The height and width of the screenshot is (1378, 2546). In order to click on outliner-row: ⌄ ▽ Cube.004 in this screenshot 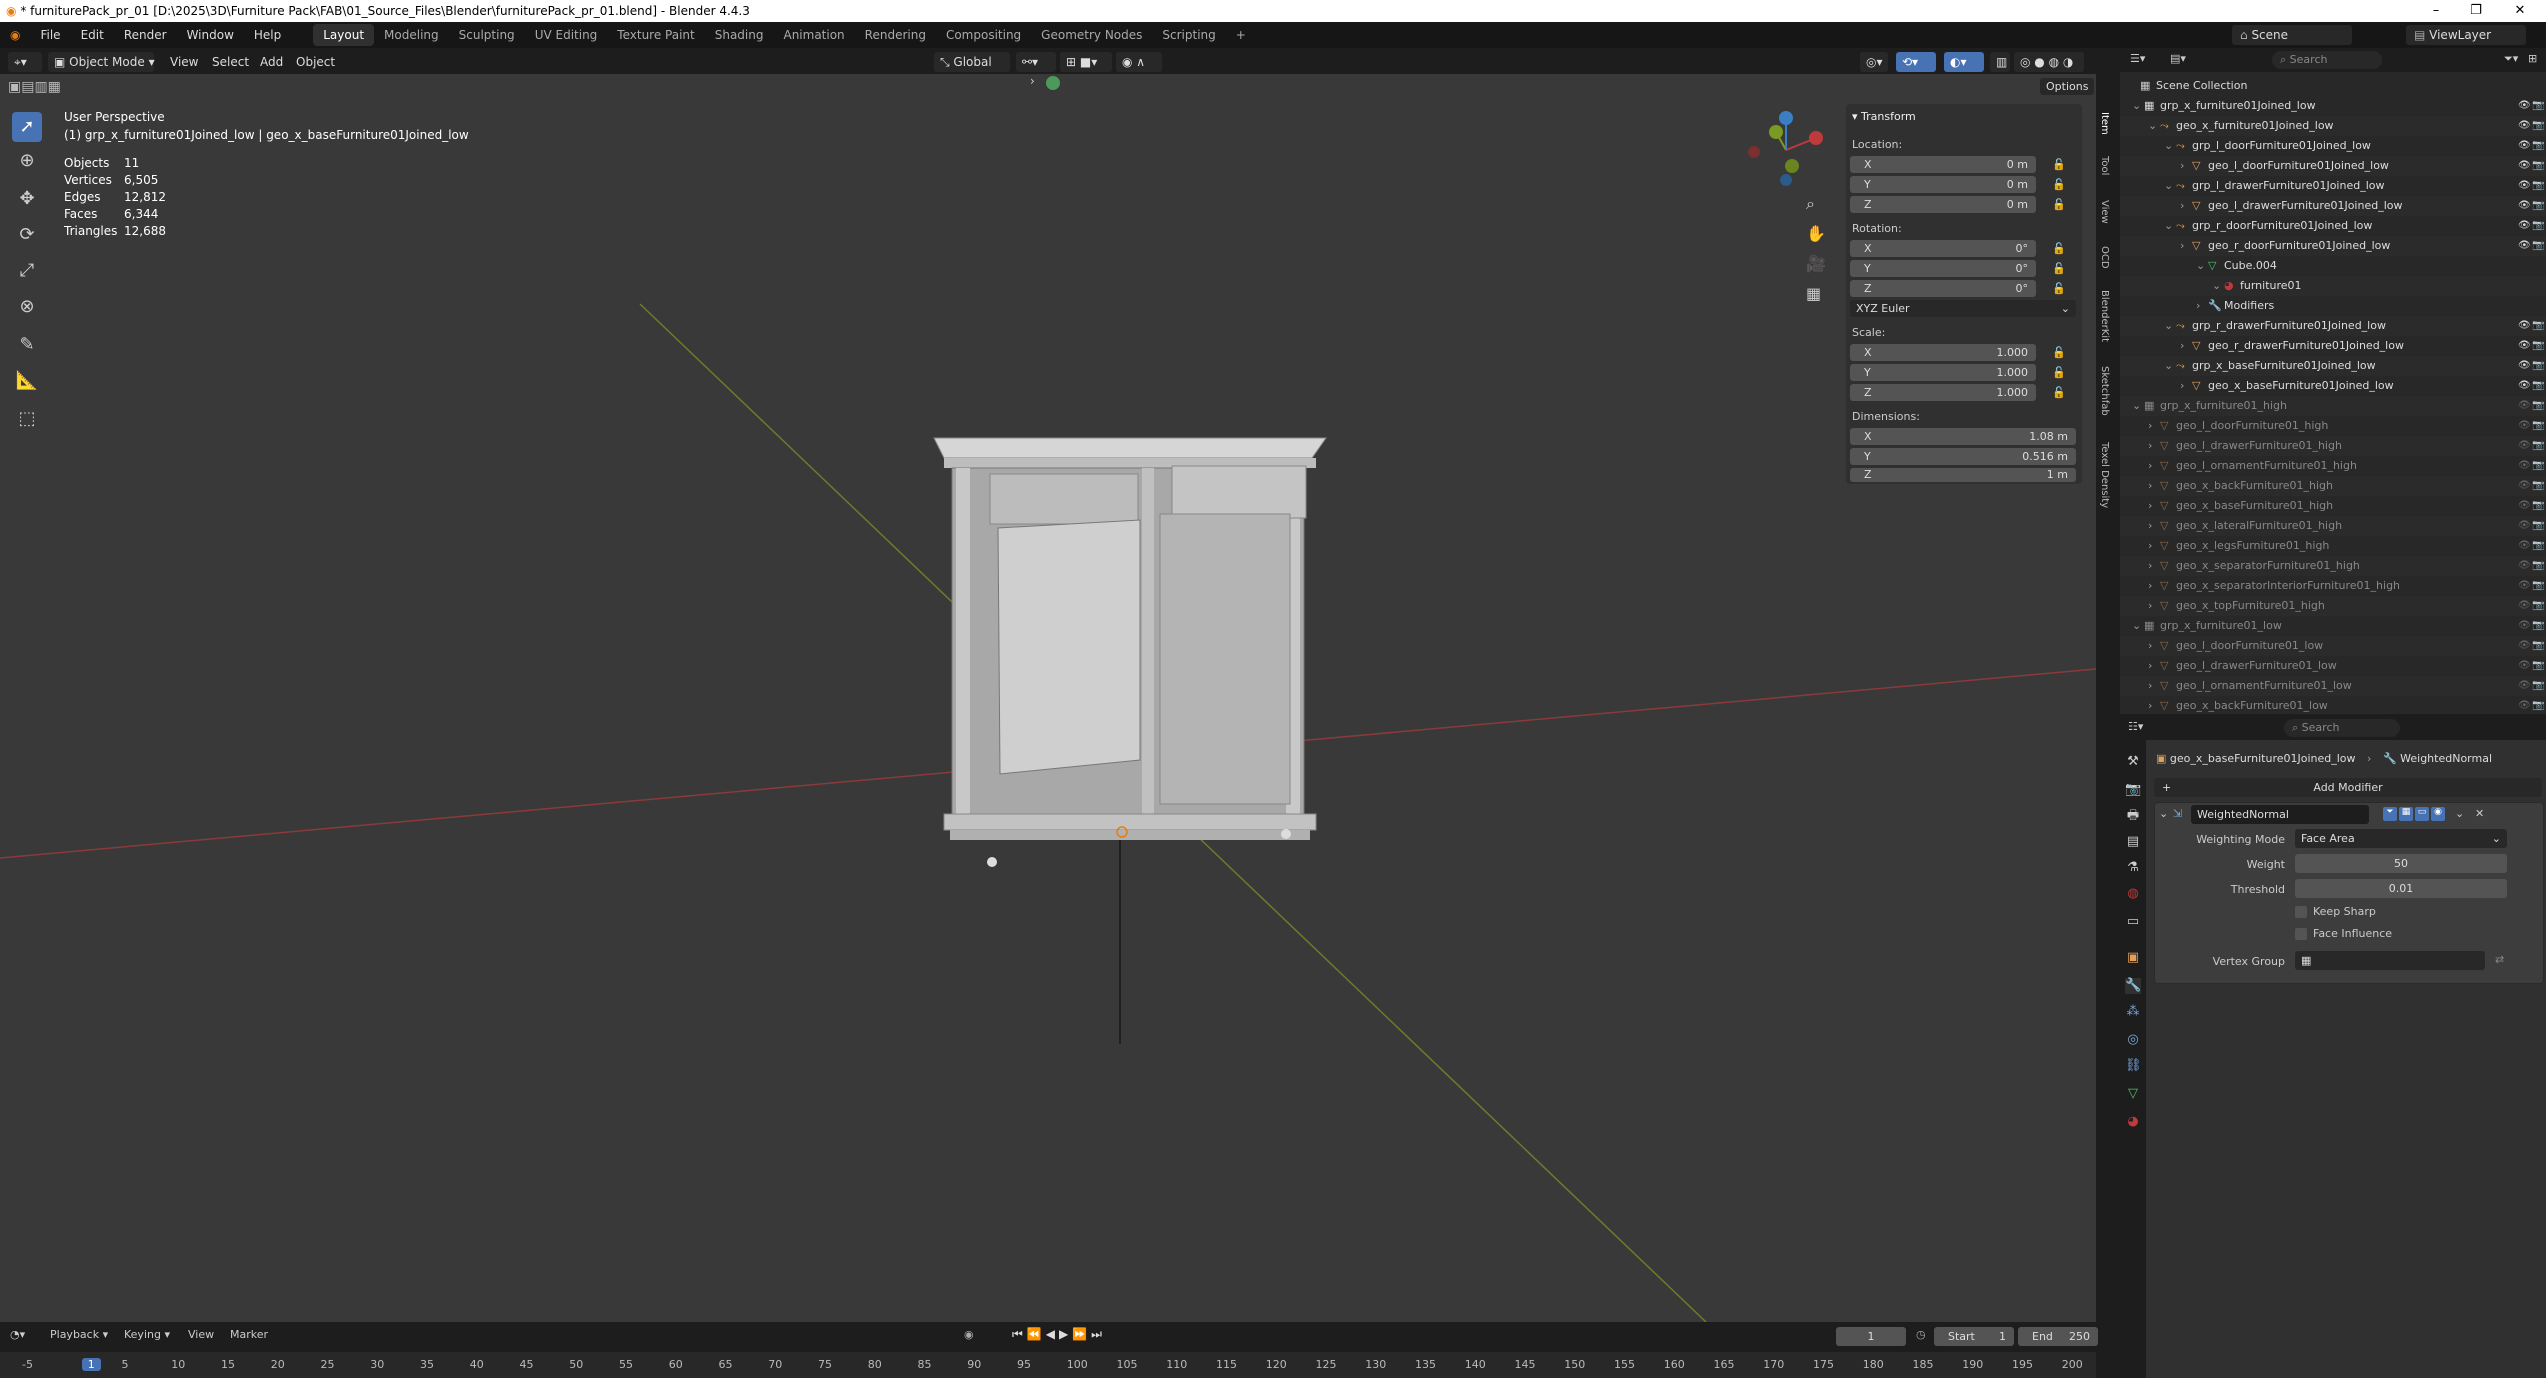, I will do `click(2333, 266)`.